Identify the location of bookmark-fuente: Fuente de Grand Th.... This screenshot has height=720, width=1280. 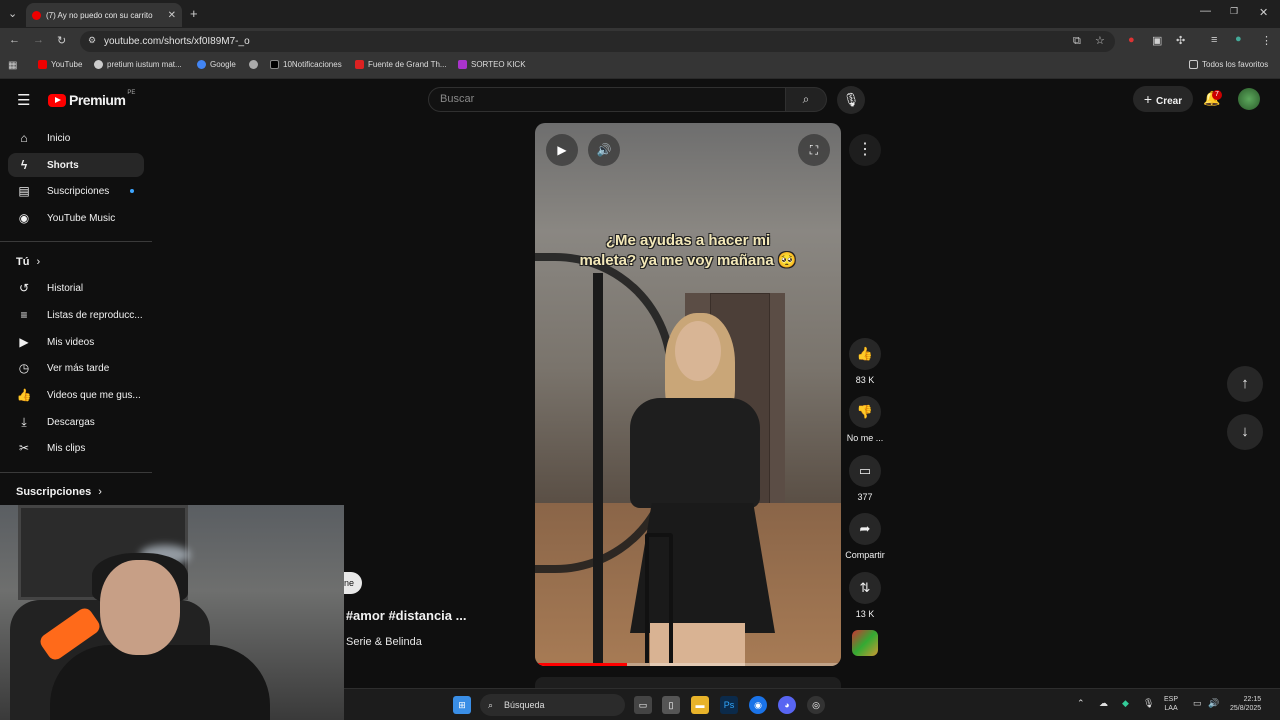
(401, 64).